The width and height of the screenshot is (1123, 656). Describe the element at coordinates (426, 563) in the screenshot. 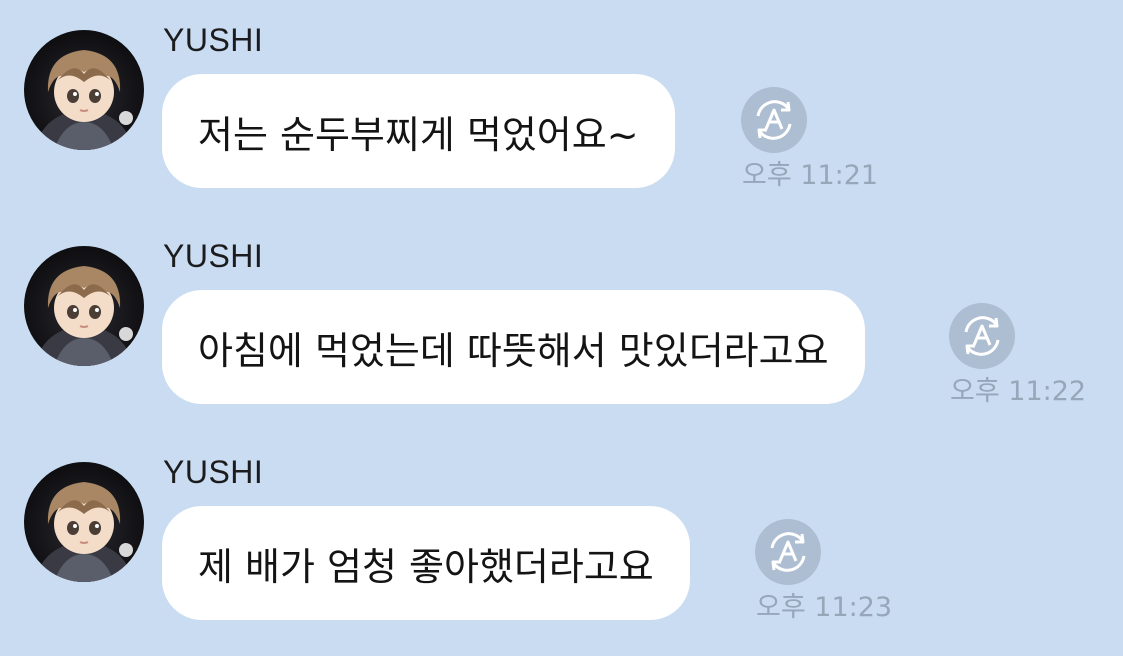

I see `message-bubble: 제 배가 엄청 좋아했더라고요` at that location.